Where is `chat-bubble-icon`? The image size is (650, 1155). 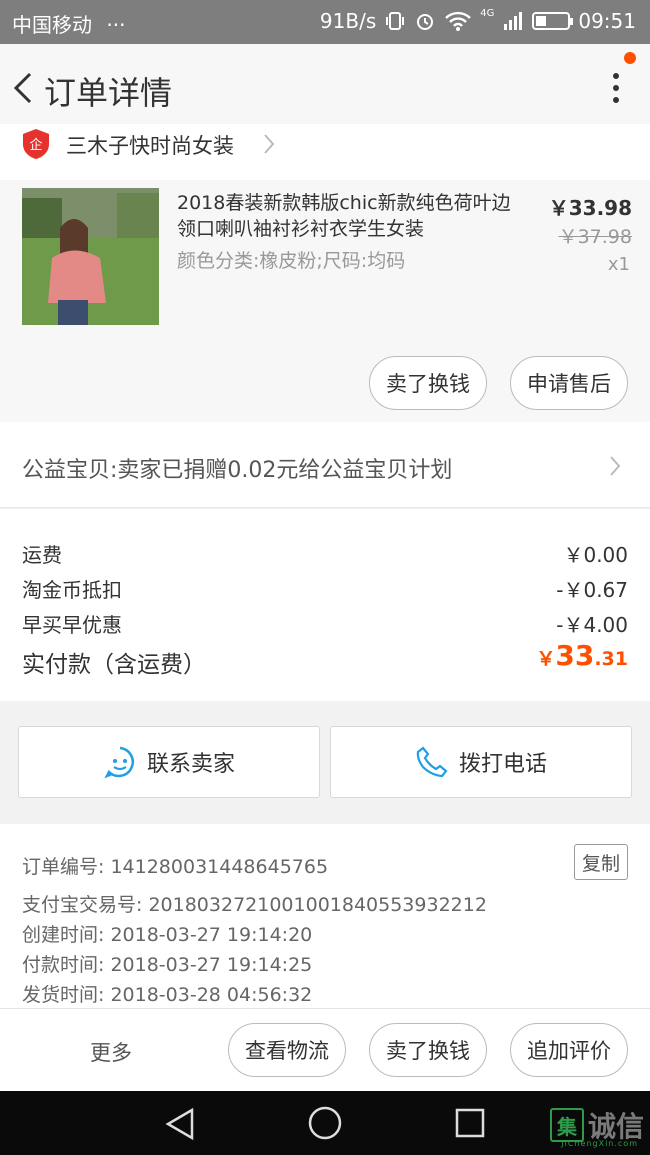
chat-bubble-icon is located at coordinates (119, 762).